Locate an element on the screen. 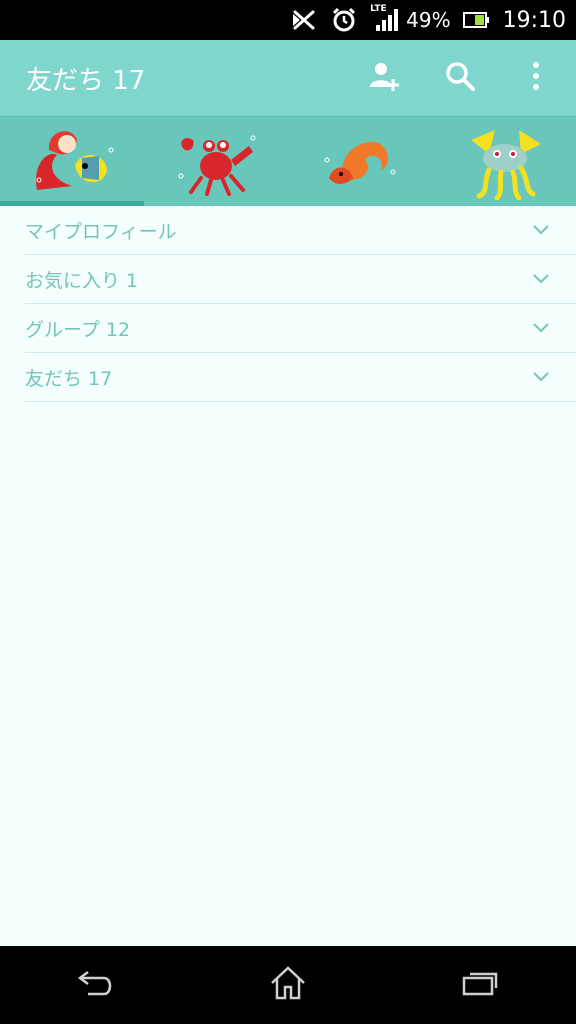 This screenshot has height=1024, width=576. back-button is located at coordinates (96, 985).